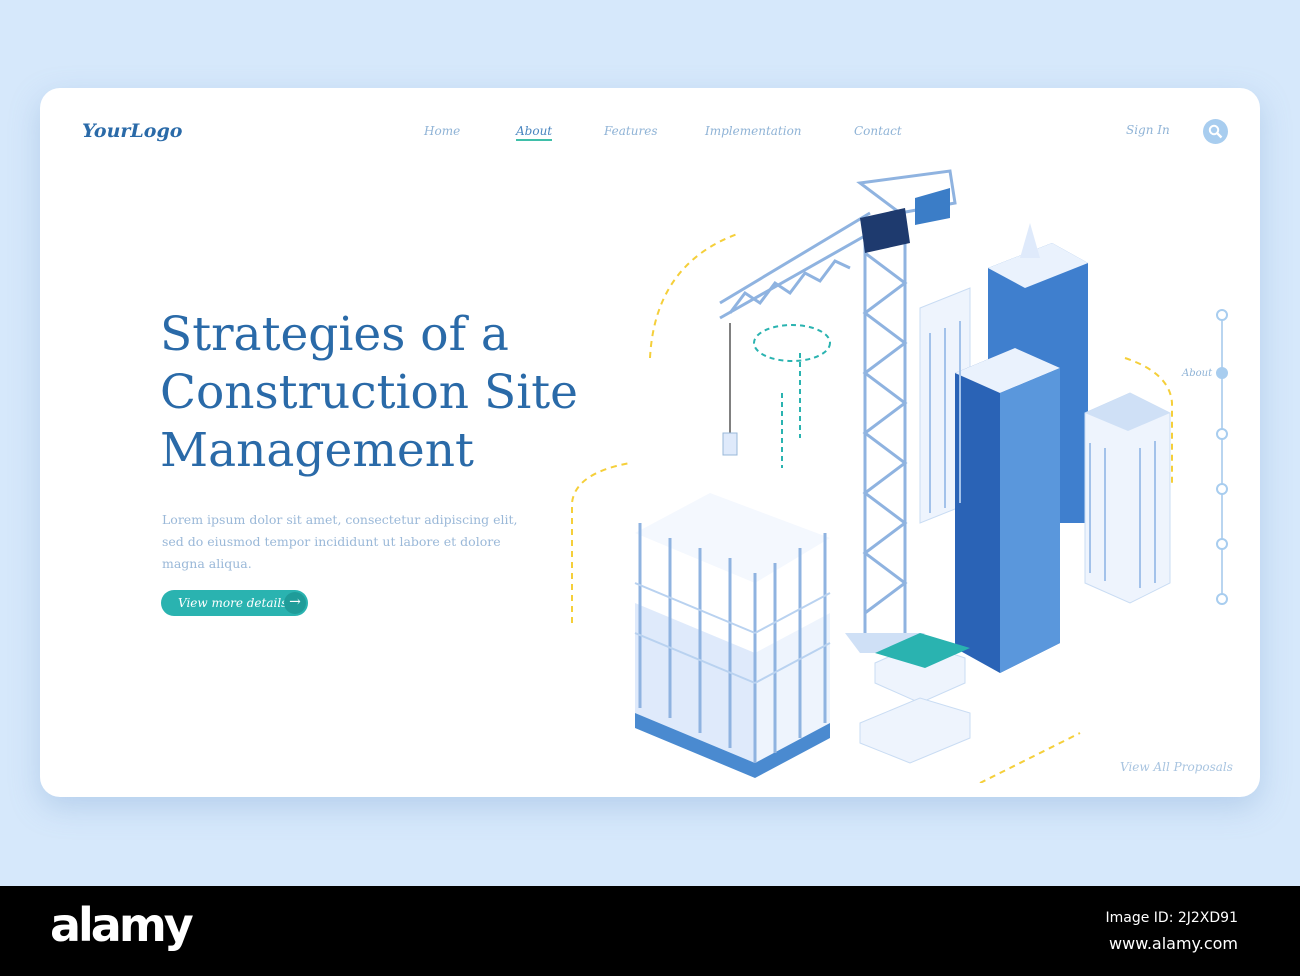 This screenshot has height=976, width=1300. I want to click on search-button, so click(1215, 131).